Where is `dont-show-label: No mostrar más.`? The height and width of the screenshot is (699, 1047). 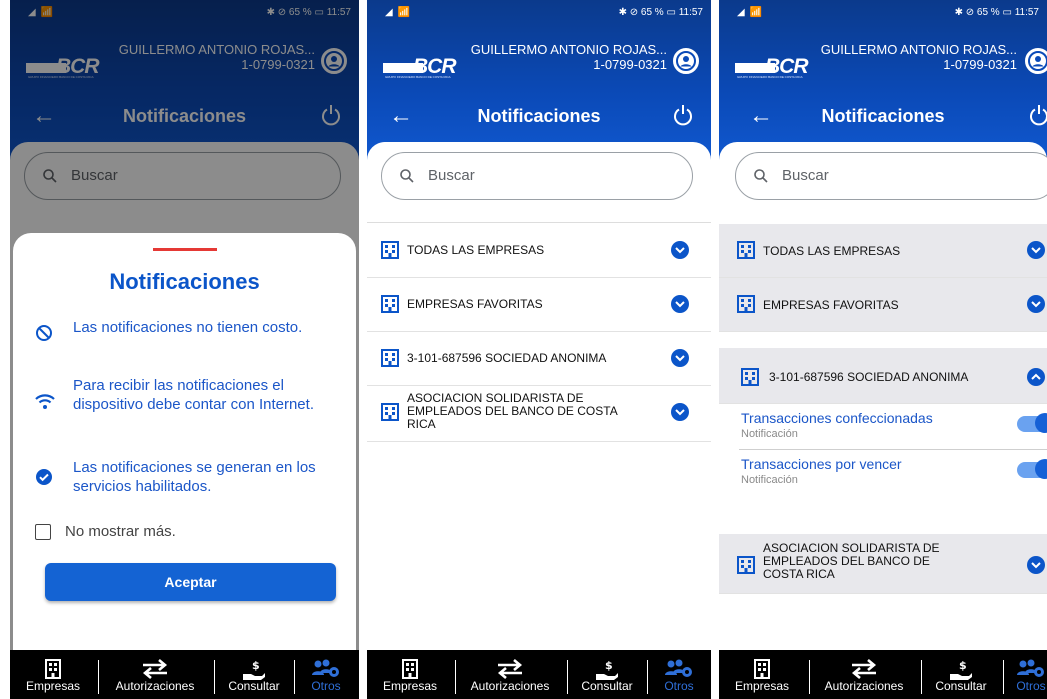
dont-show-label: No mostrar más. is located at coordinates (120, 531).